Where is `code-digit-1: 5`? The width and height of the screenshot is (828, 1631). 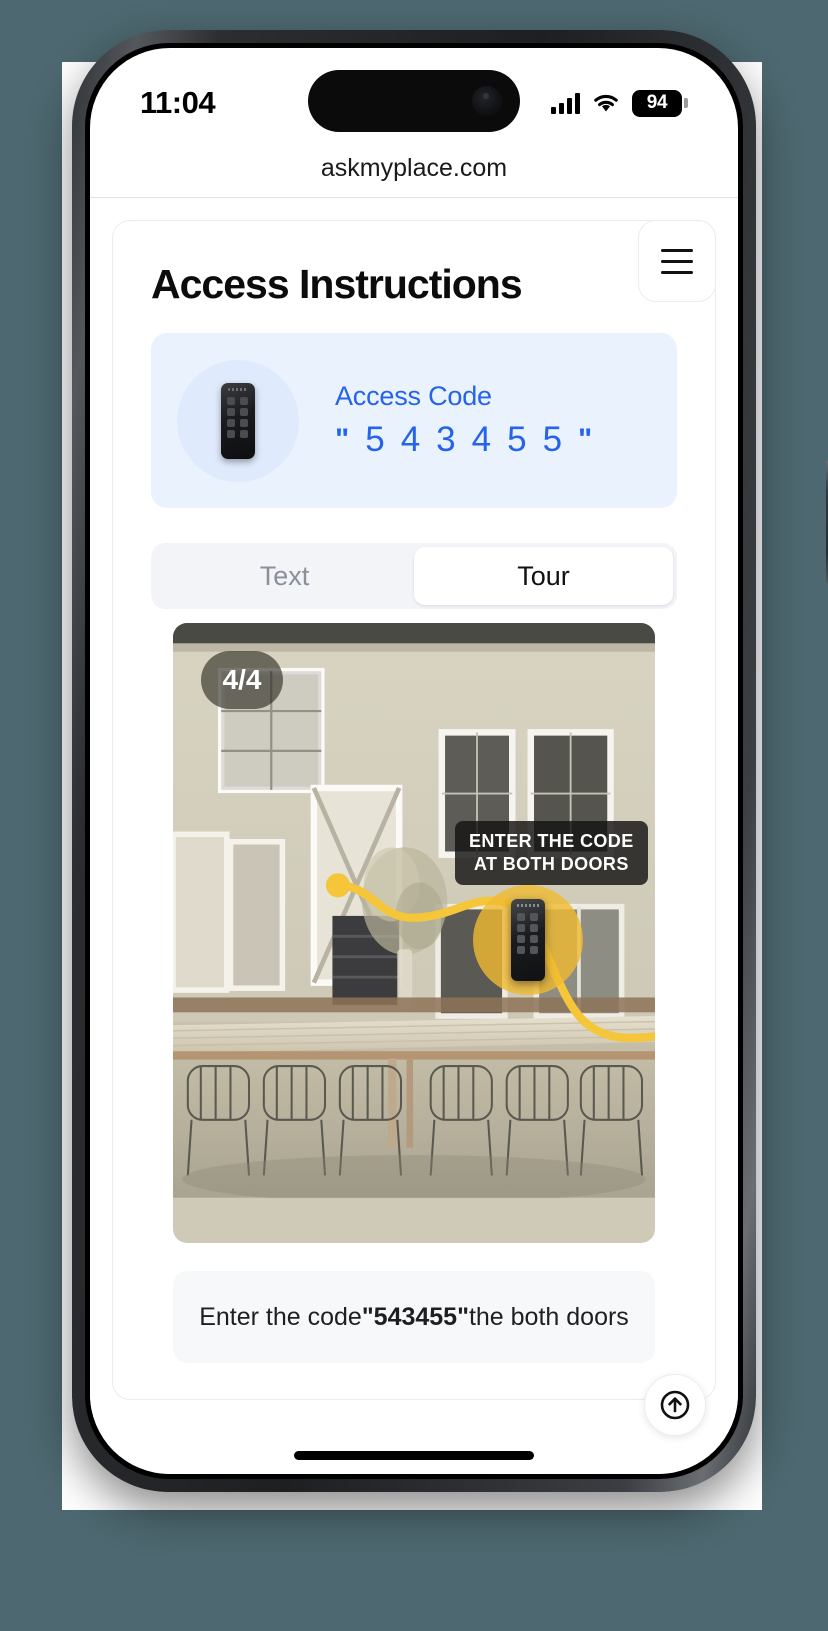
code-digit-1: 5 is located at coordinates (375, 439).